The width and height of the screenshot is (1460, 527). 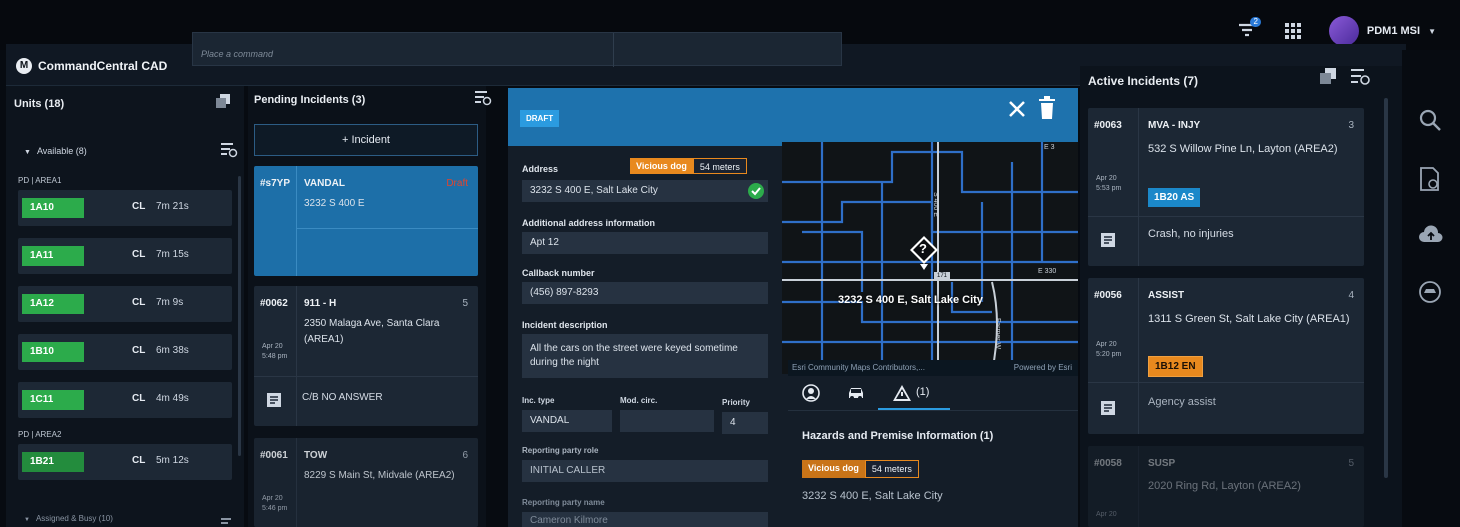 I want to click on close-icon, so click(x=1017, y=109).